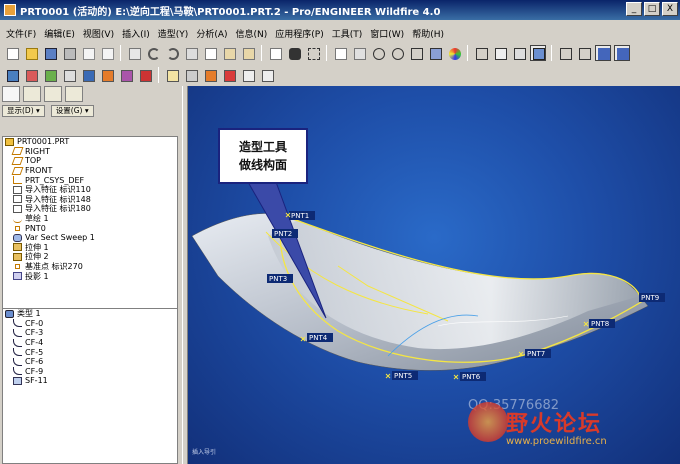 This screenshot has width=680, height=464. I want to click on model-tree-item: 投影 1, so click(90, 276).